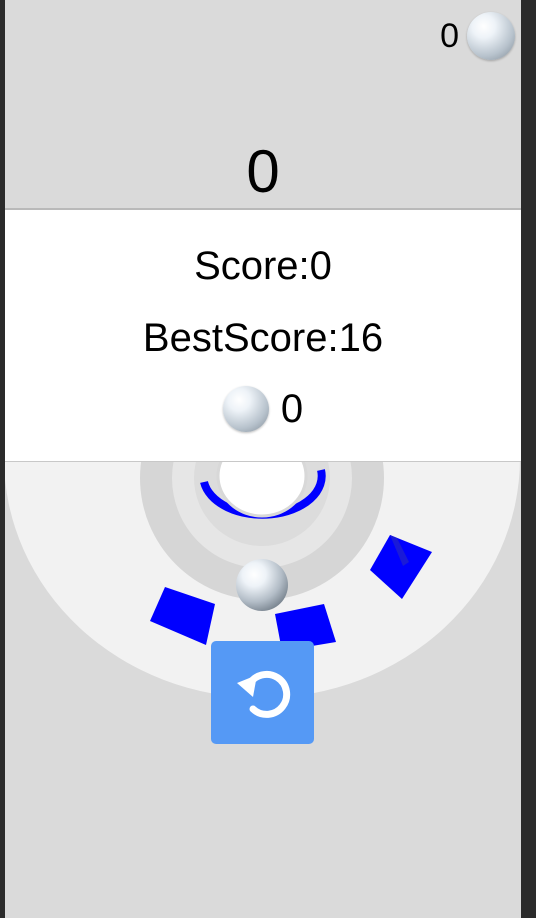 This screenshot has width=536, height=918. I want to click on final-score: Score:0, so click(263, 266).